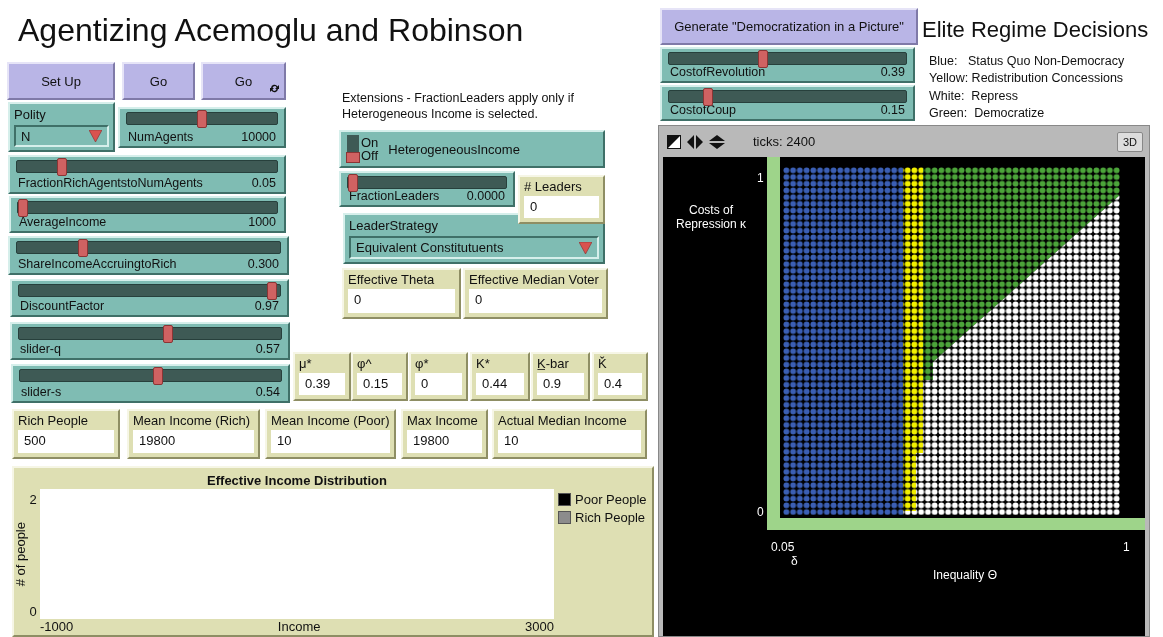 The height and width of the screenshot is (637, 1163). I want to click on tick-label: δ, so click(794, 561).